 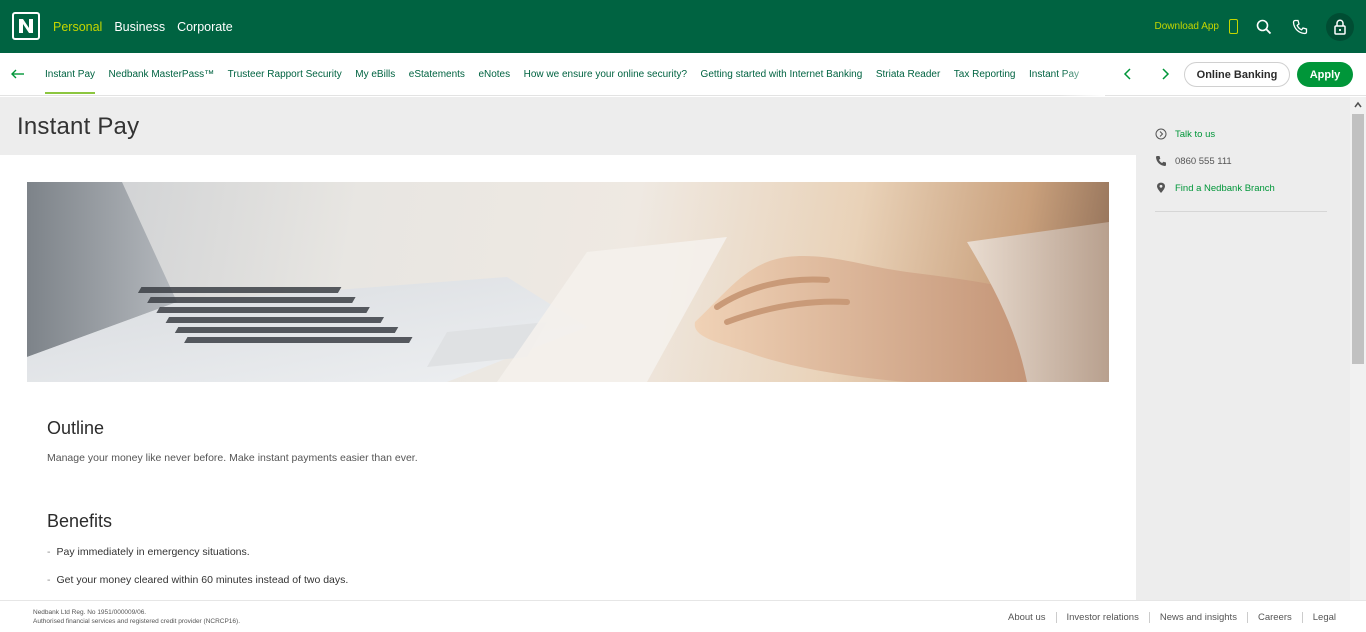 I want to click on chevron-left-icon, so click(x=1128, y=74).